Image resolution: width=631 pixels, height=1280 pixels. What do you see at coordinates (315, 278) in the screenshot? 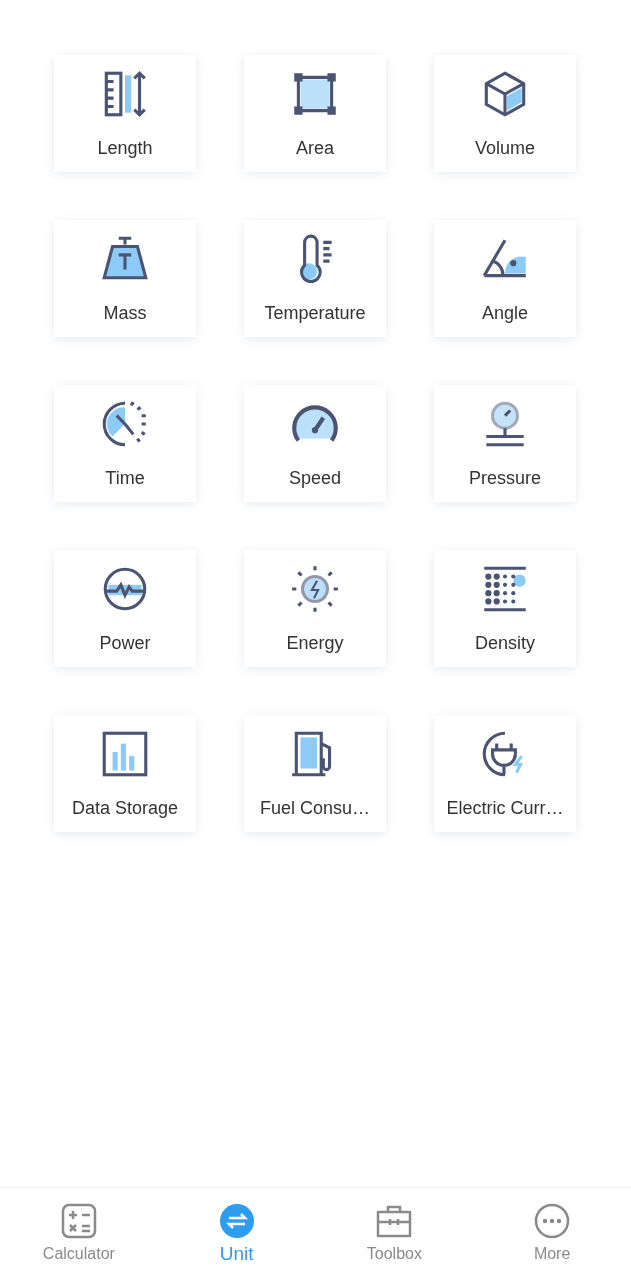
I see `unit-category-card: Temperature` at bounding box center [315, 278].